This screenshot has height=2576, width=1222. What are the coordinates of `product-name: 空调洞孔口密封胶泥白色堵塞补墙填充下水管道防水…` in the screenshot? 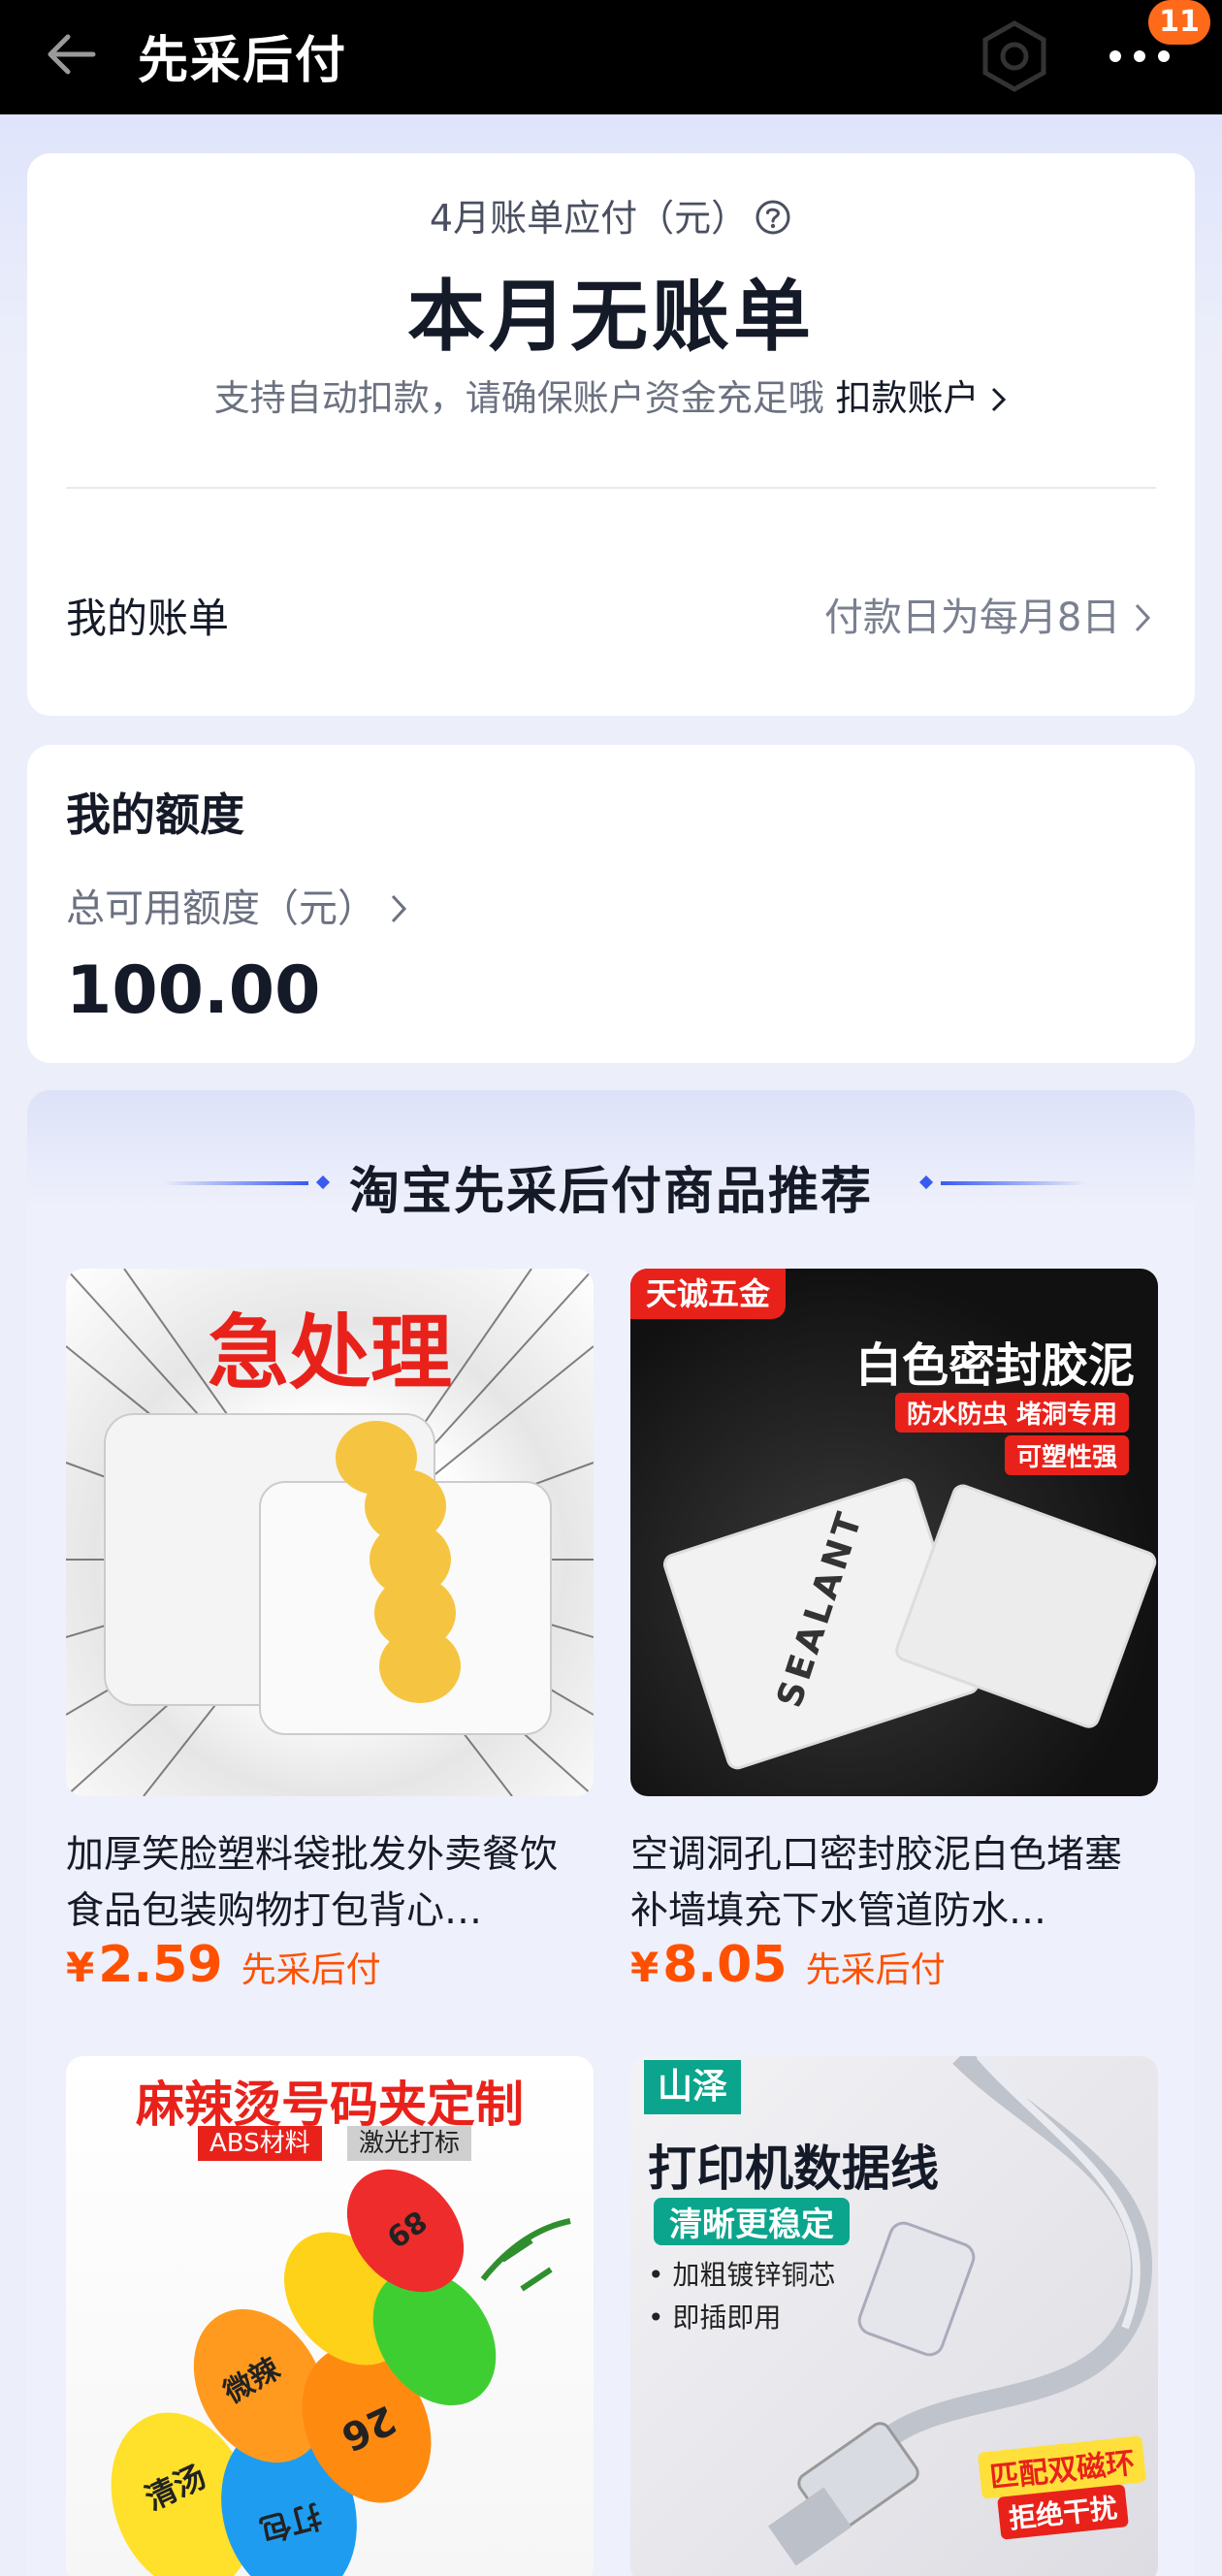 It's located at (876, 1883).